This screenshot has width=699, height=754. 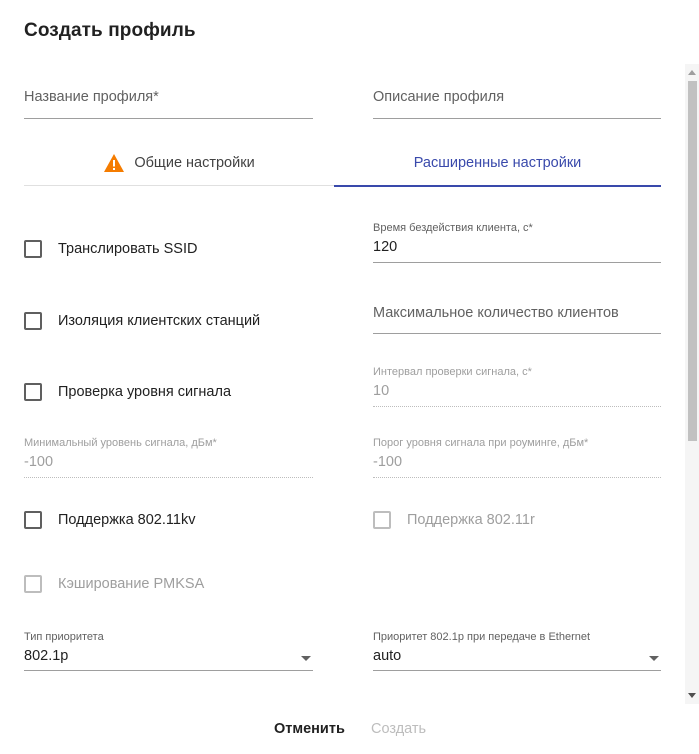 What do you see at coordinates (482, 637) in the screenshot?
I see `priority-8021p-ethernet-label: Приоритет 802.1p при передаче в Ethernet` at bounding box center [482, 637].